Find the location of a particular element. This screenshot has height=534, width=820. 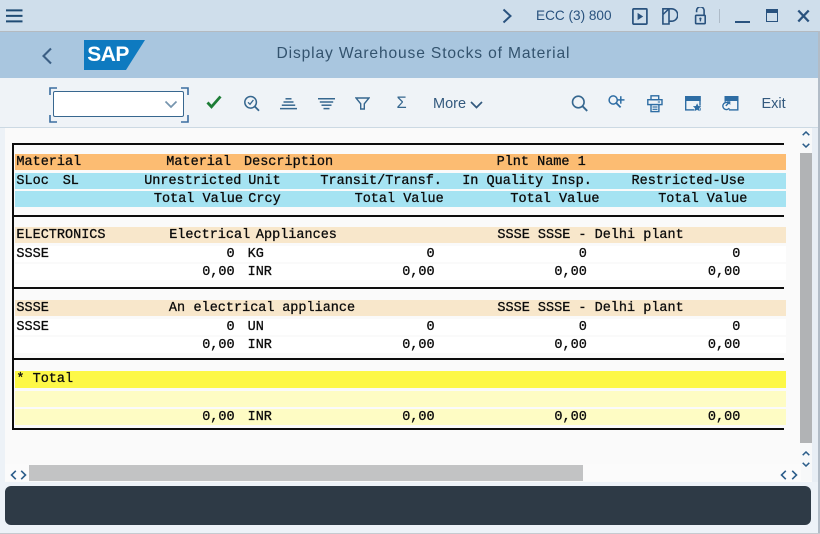

svg-text: SAP is located at coordinates (108, 54).